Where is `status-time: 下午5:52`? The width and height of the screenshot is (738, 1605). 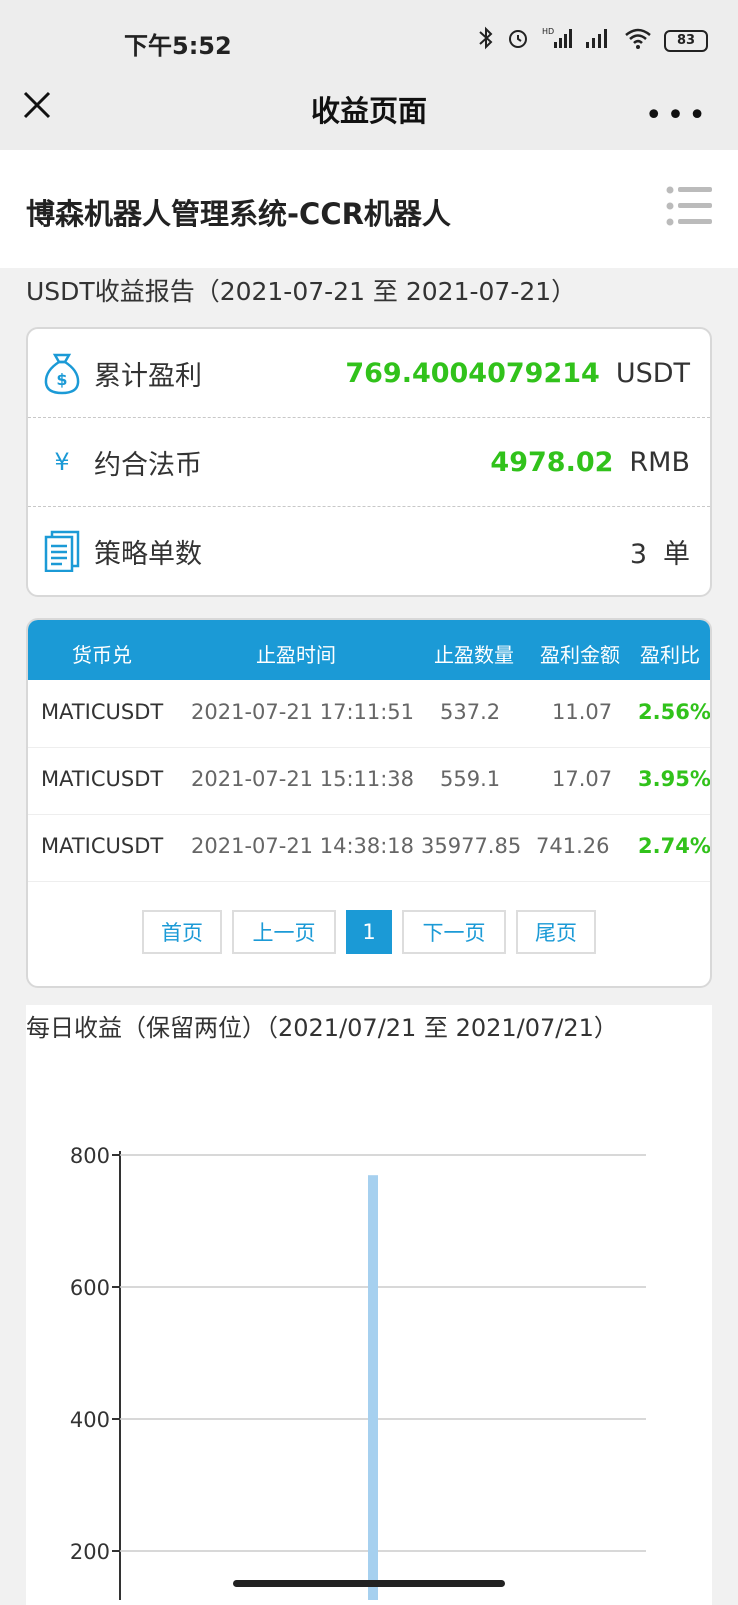 status-time: 下午5:52 is located at coordinates (178, 46).